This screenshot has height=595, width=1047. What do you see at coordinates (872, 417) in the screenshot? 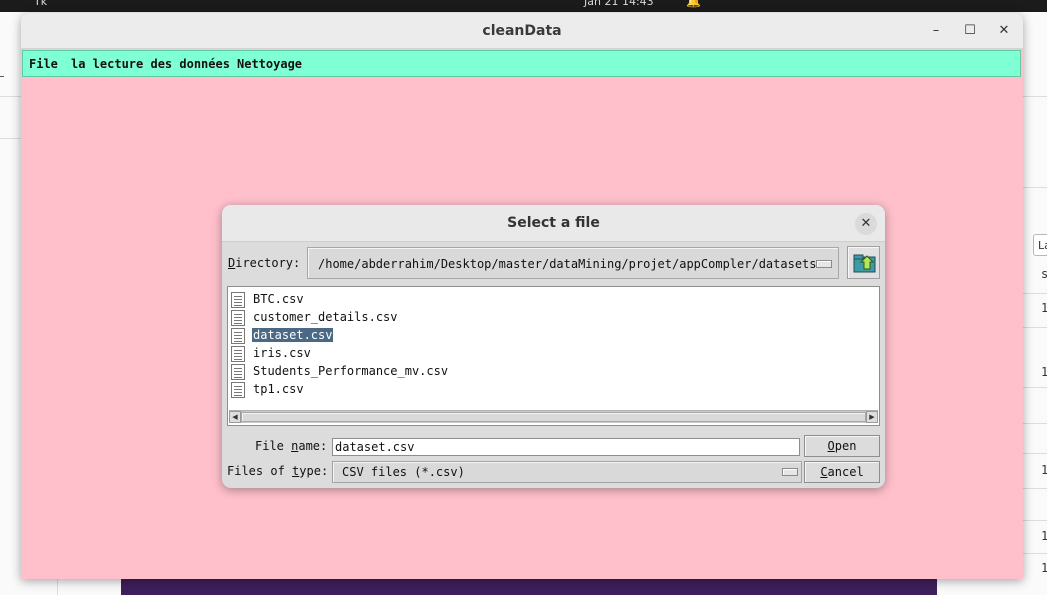
I see `scroll-right-icon: ▶` at bounding box center [872, 417].